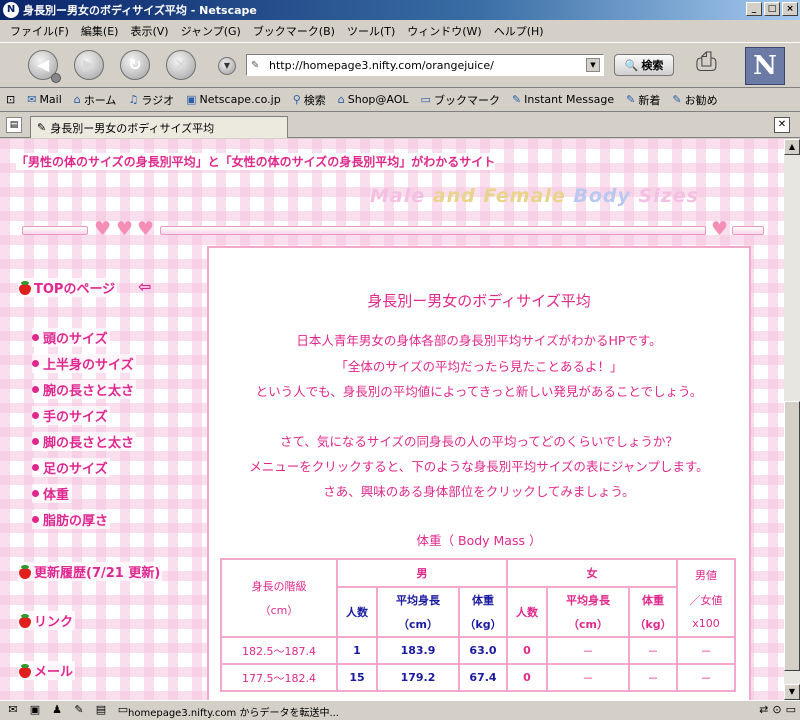 This screenshot has height=720, width=800. What do you see at coordinates (140, 10) in the screenshot?
I see `window-title: 身長別ー男女のボディサイズ平均 - Netscape` at bounding box center [140, 10].